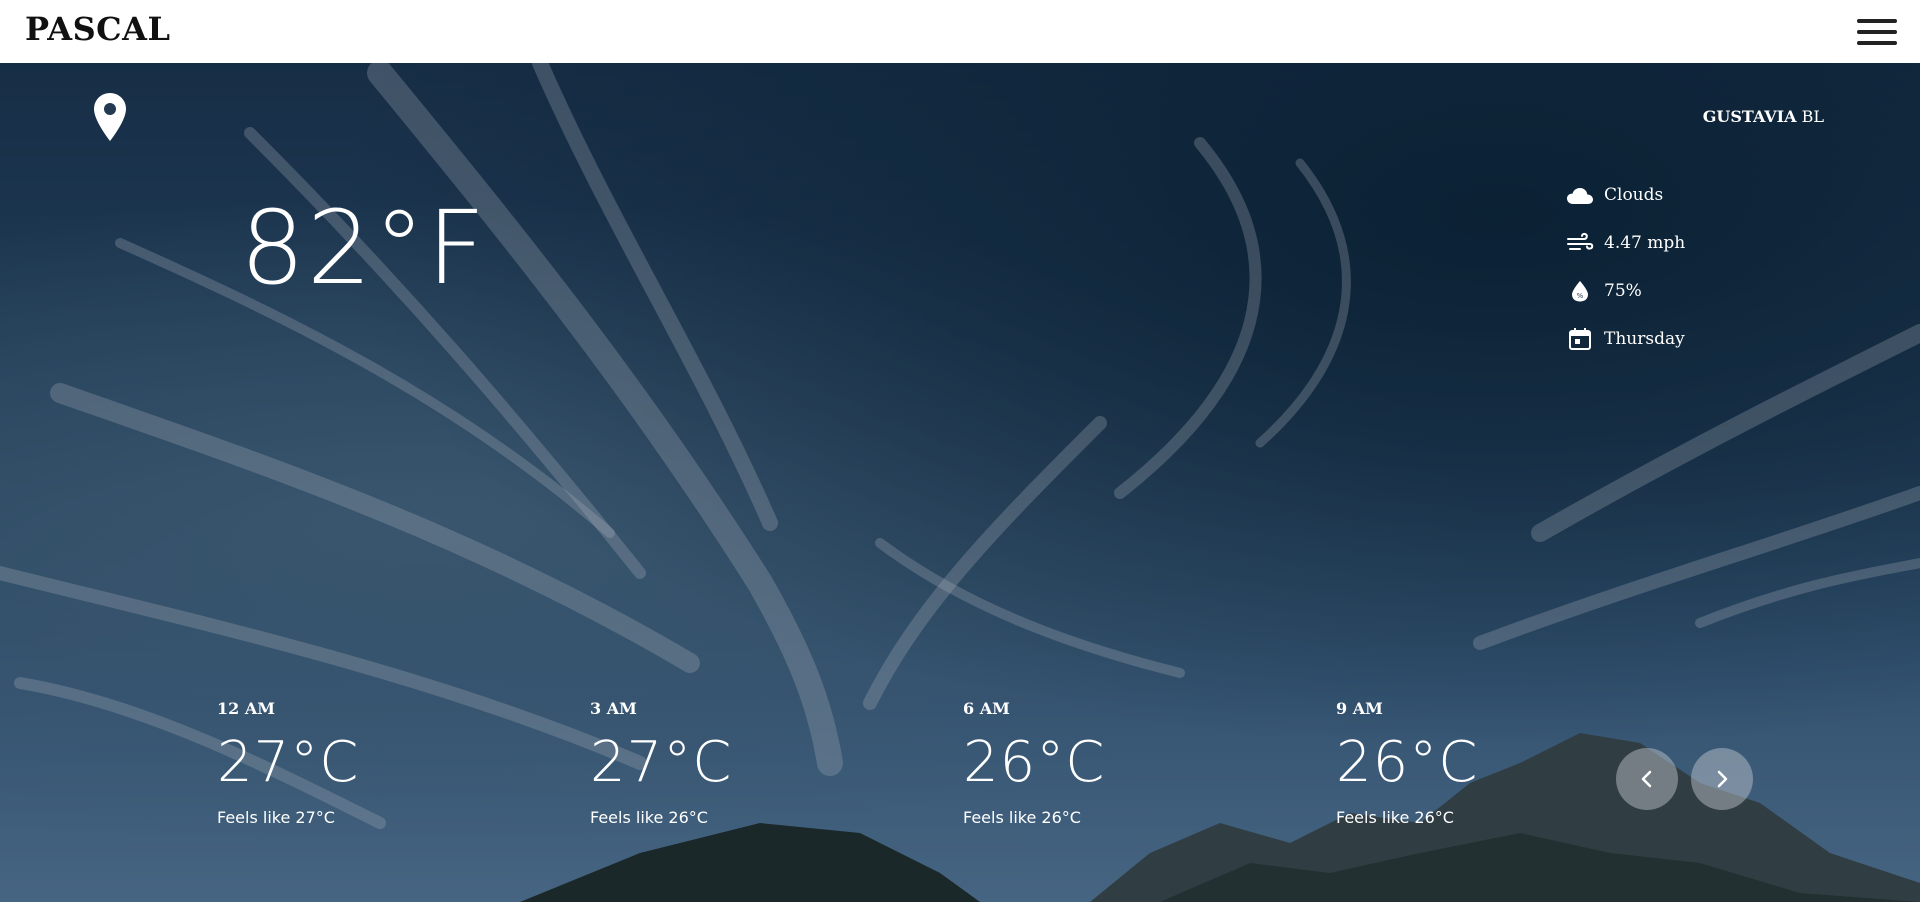 The image size is (1920, 902). I want to click on forecast-item: 6 AM 26°C Feels like 26°C, so click(1034, 763).